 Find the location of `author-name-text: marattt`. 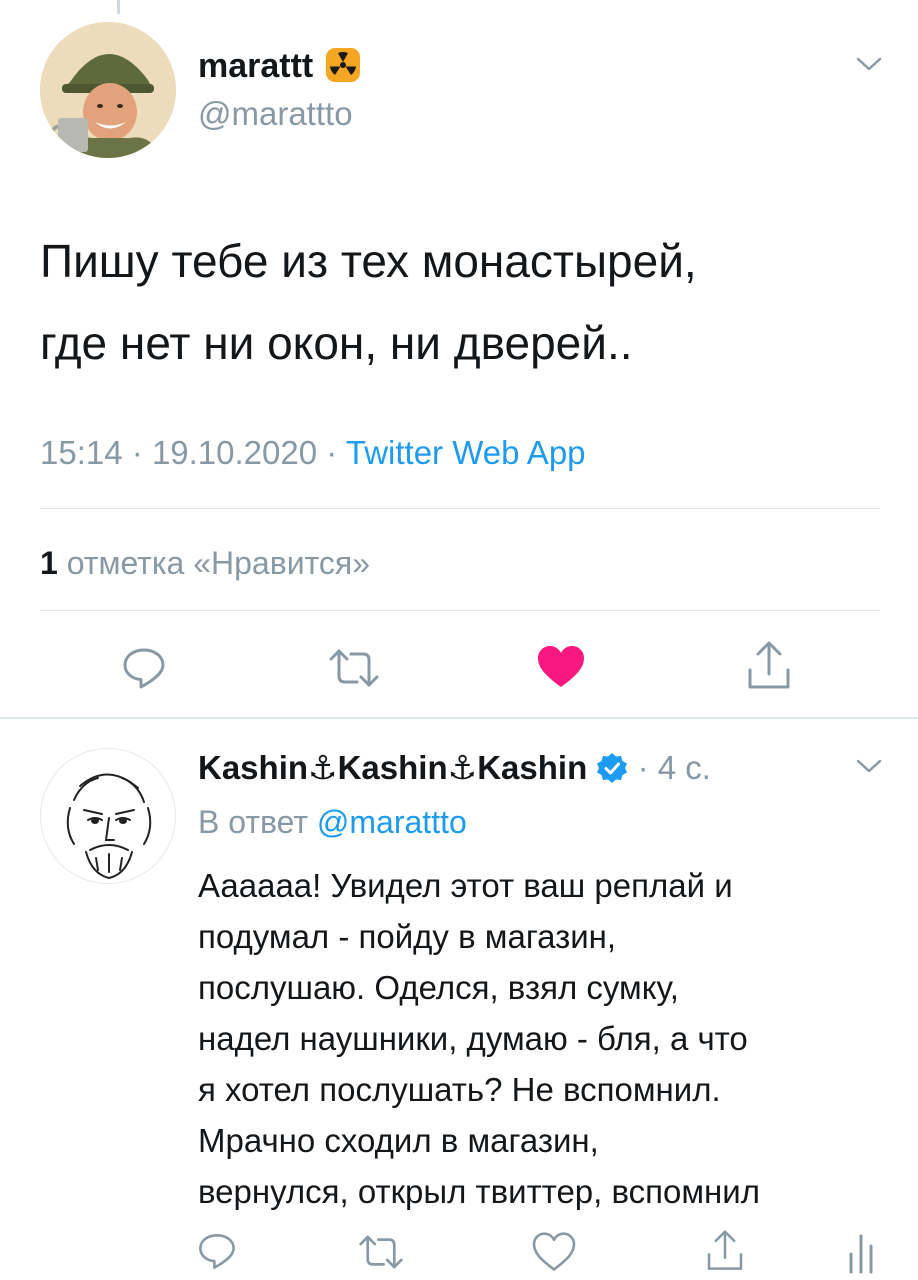

author-name-text: marattt is located at coordinates (256, 66).